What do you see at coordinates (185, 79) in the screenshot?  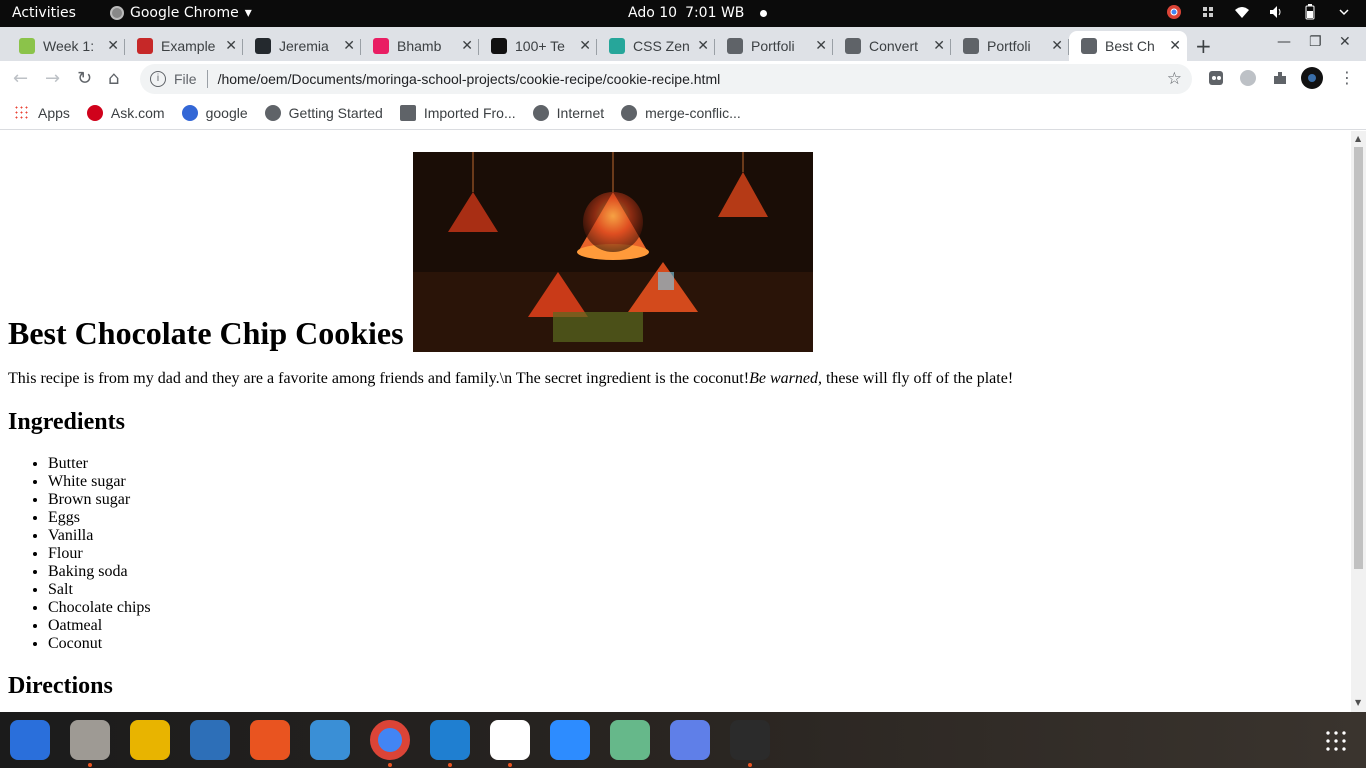 I see `scheme-label: File` at bounding box center [185, 79].